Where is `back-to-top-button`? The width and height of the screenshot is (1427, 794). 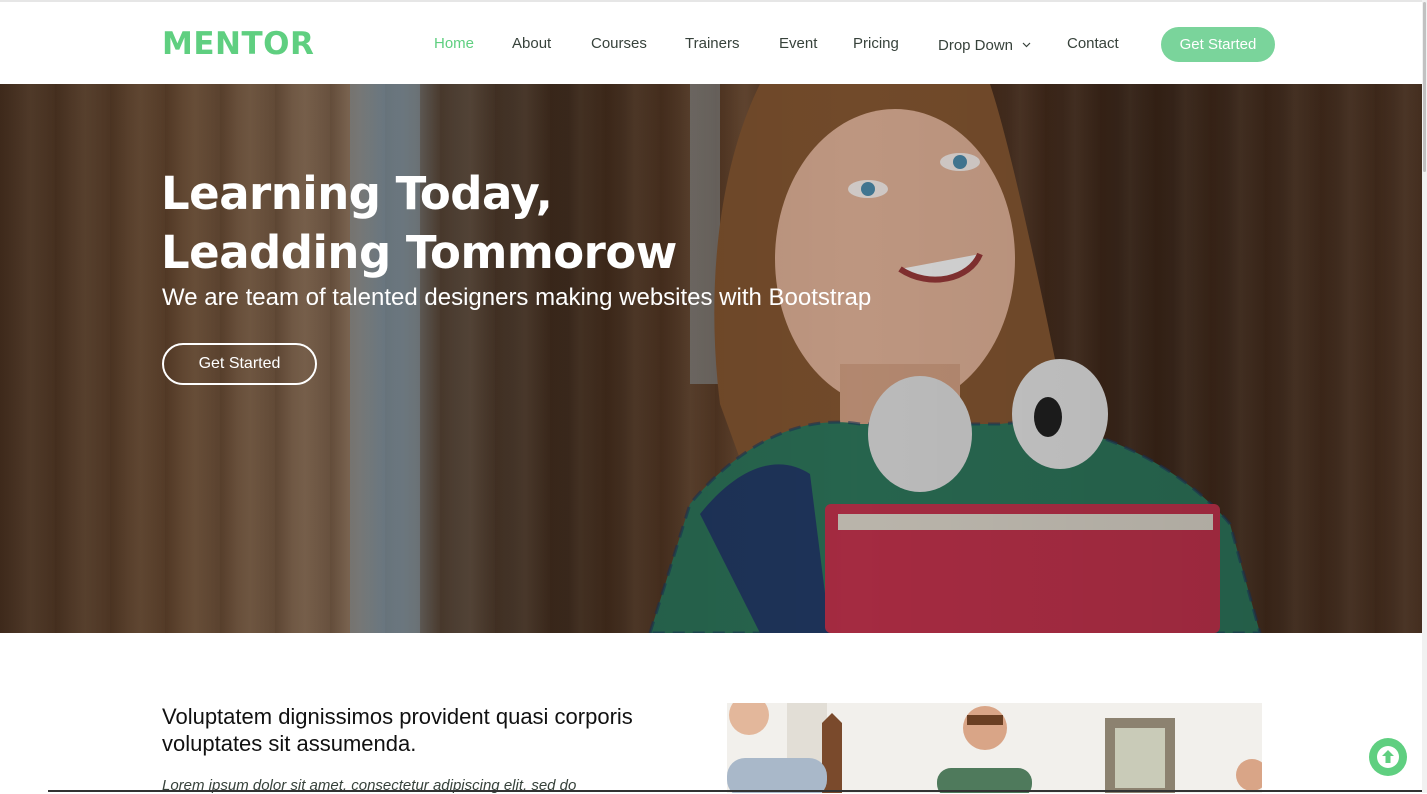 back-to-top-button is located at coordinates (1388, 757).